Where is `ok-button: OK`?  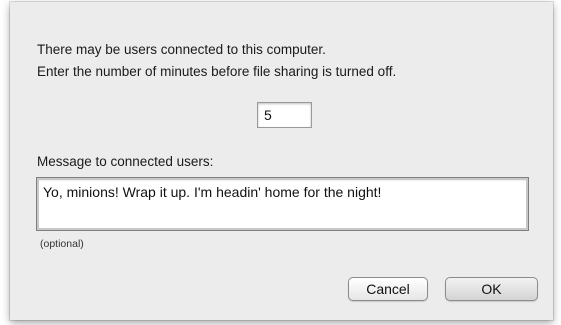 ok-button: OK is located at coordinates (491, 289).